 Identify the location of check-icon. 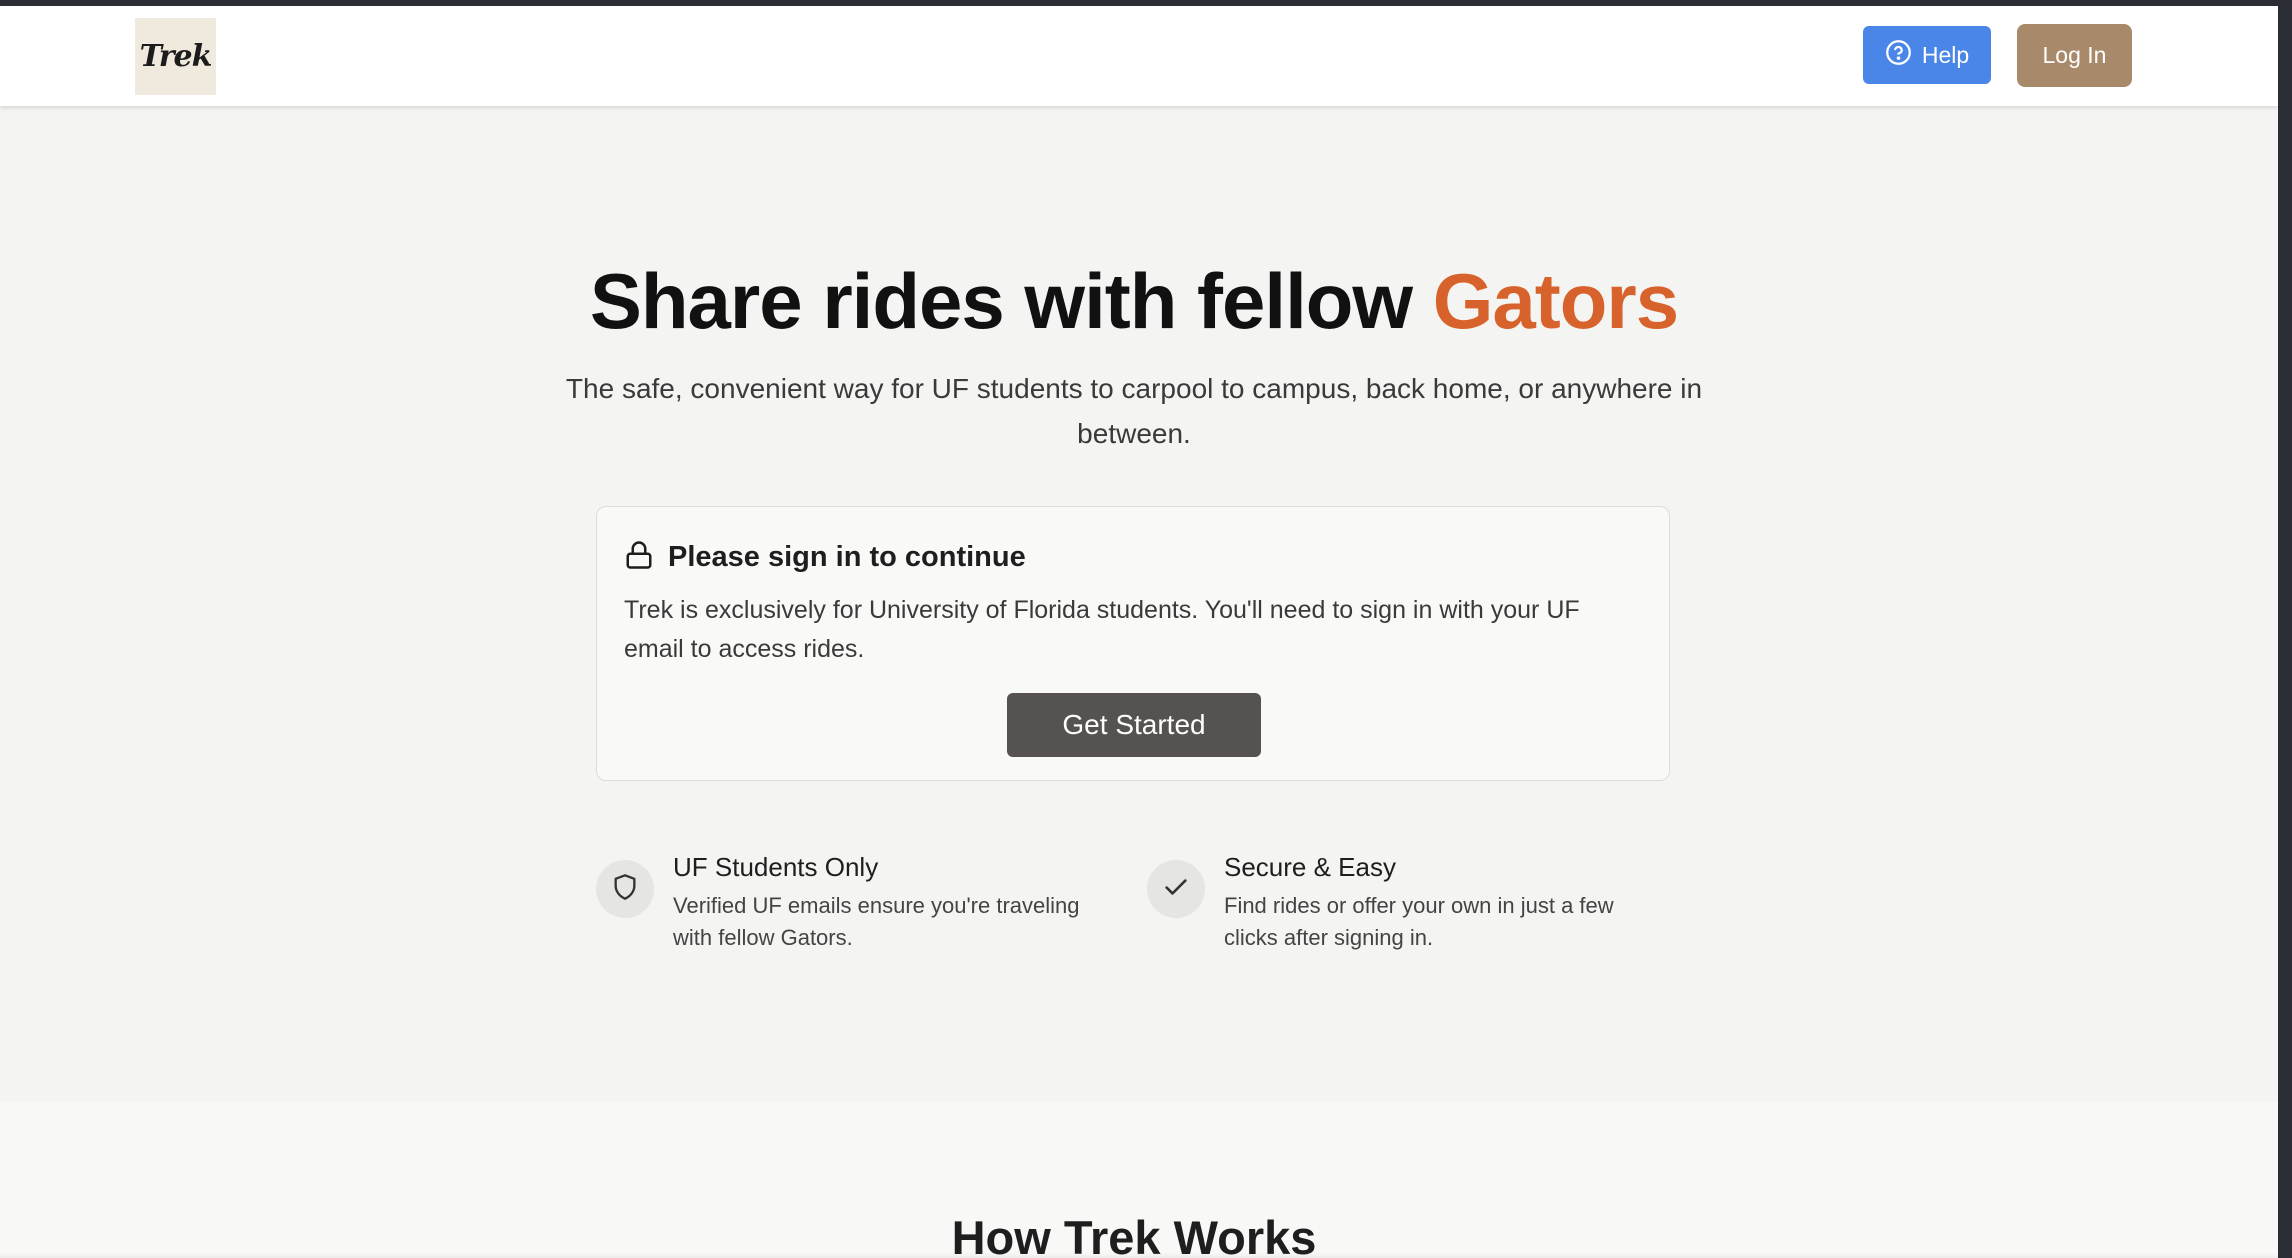
(1176, 889).